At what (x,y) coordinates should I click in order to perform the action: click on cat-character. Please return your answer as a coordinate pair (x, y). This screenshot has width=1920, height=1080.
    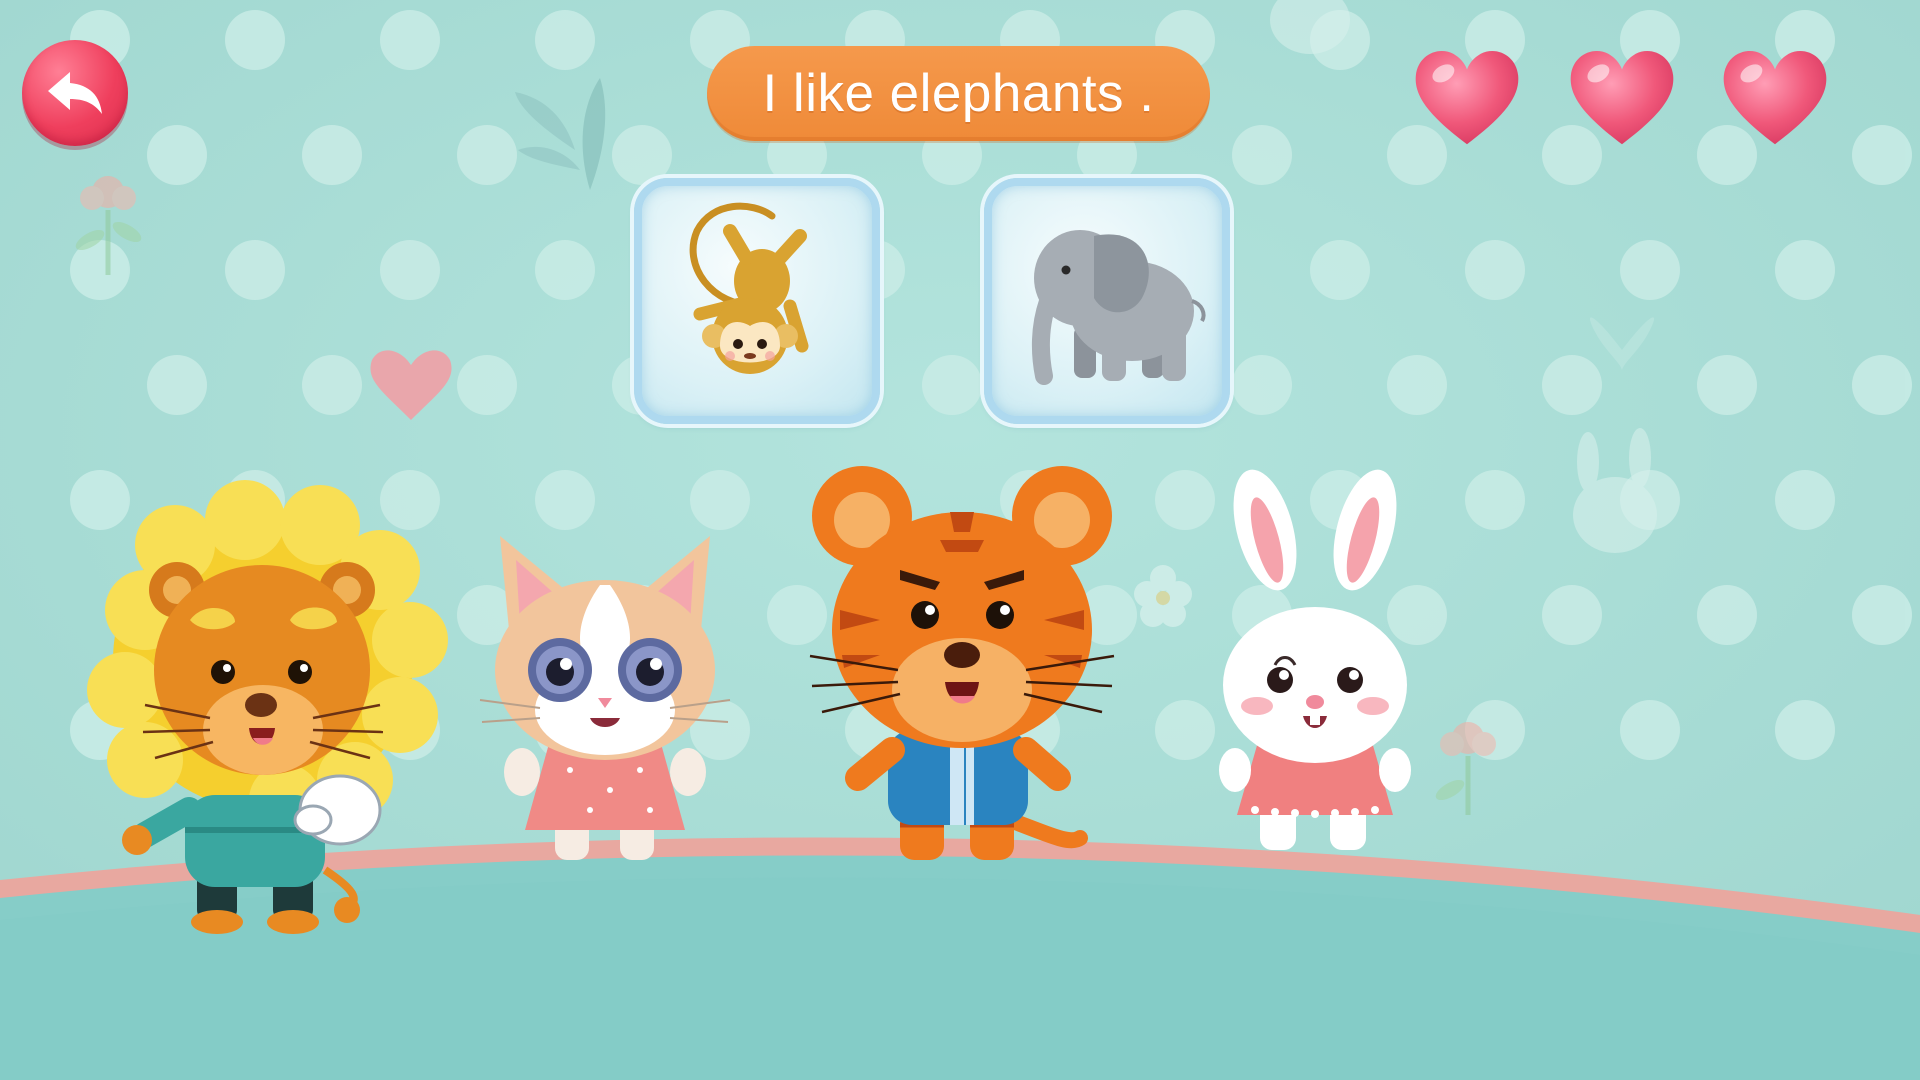
    Looking at the image, I should click on (609, 700).